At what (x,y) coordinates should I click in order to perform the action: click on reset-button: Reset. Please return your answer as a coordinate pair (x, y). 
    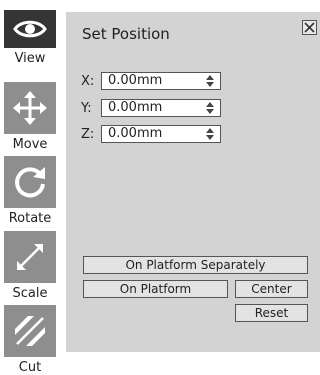
    Looking at the image, I should click on (271, 313).